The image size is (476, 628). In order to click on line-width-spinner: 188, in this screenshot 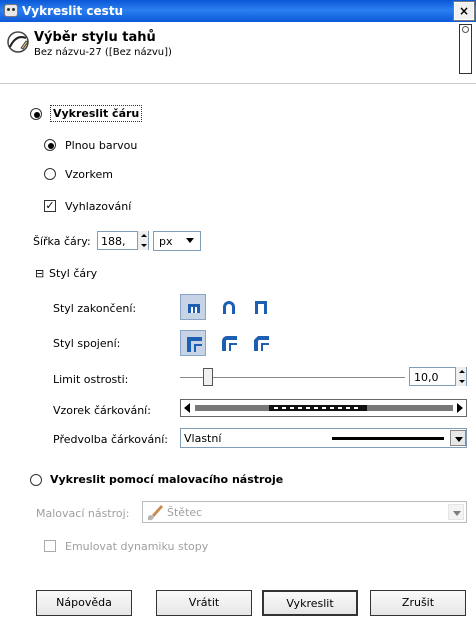, I will do `click(123, 240)`.